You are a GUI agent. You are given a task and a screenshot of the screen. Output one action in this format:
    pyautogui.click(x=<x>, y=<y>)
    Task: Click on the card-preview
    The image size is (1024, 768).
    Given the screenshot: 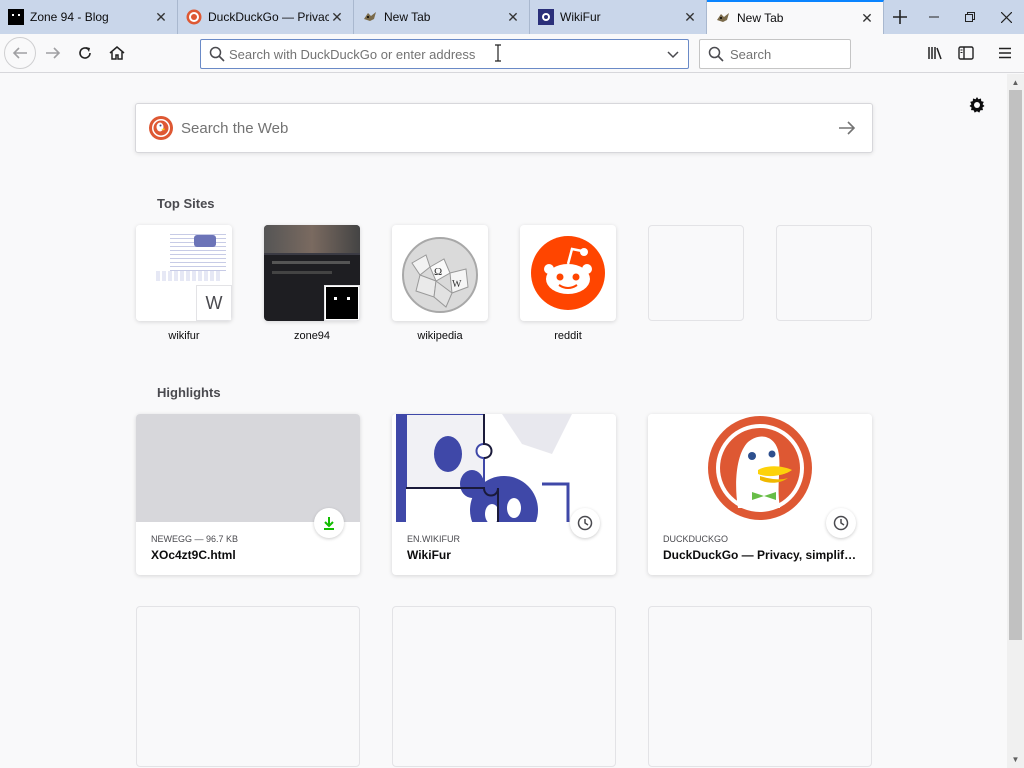 What is the action you would take?
    pyautogui.click(x=248, y=468)
    